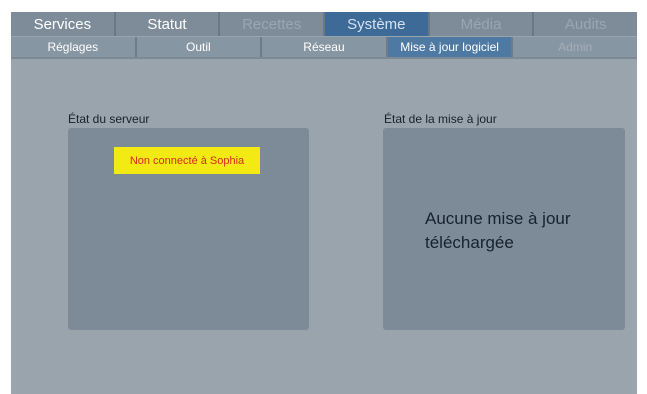 Image resolution: width=647 pixels, height=394 pixels. What do you see at coordinates (450, 47) in the screenshot?
I see `subtab-mise-a-jour-logiciel: Mise à jour logiciel` at bounding box center [450, 47].